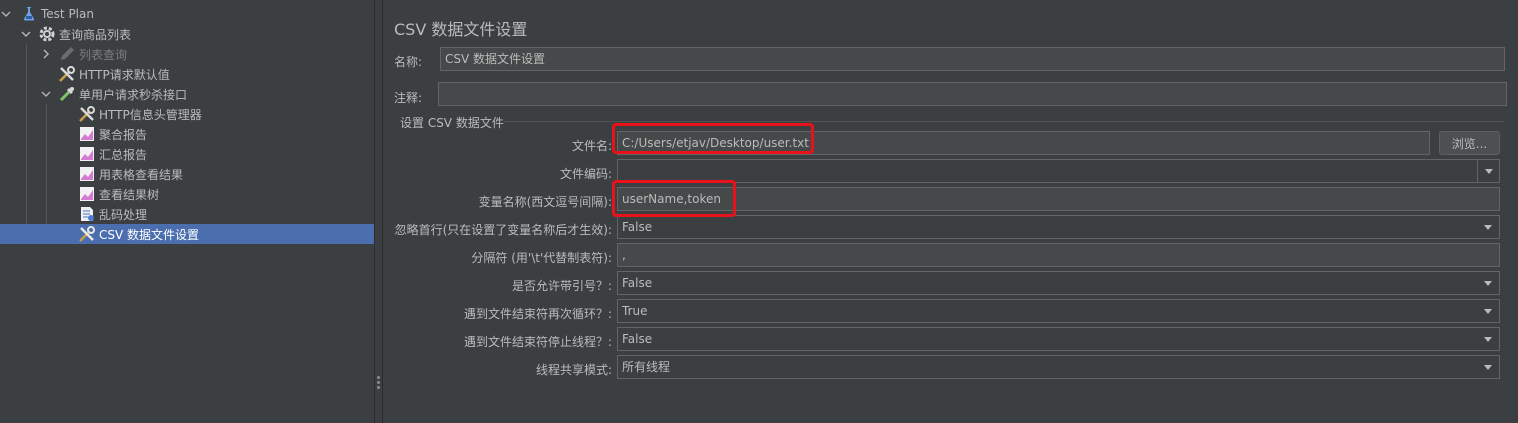 Image resolution: width=1518 pixels, height=423 pixels. What do you see at coordinates (573, 370) in the screenshot?
I see `sharing-mode-label: 线程共享模式:` at bounding box center [573, 370].